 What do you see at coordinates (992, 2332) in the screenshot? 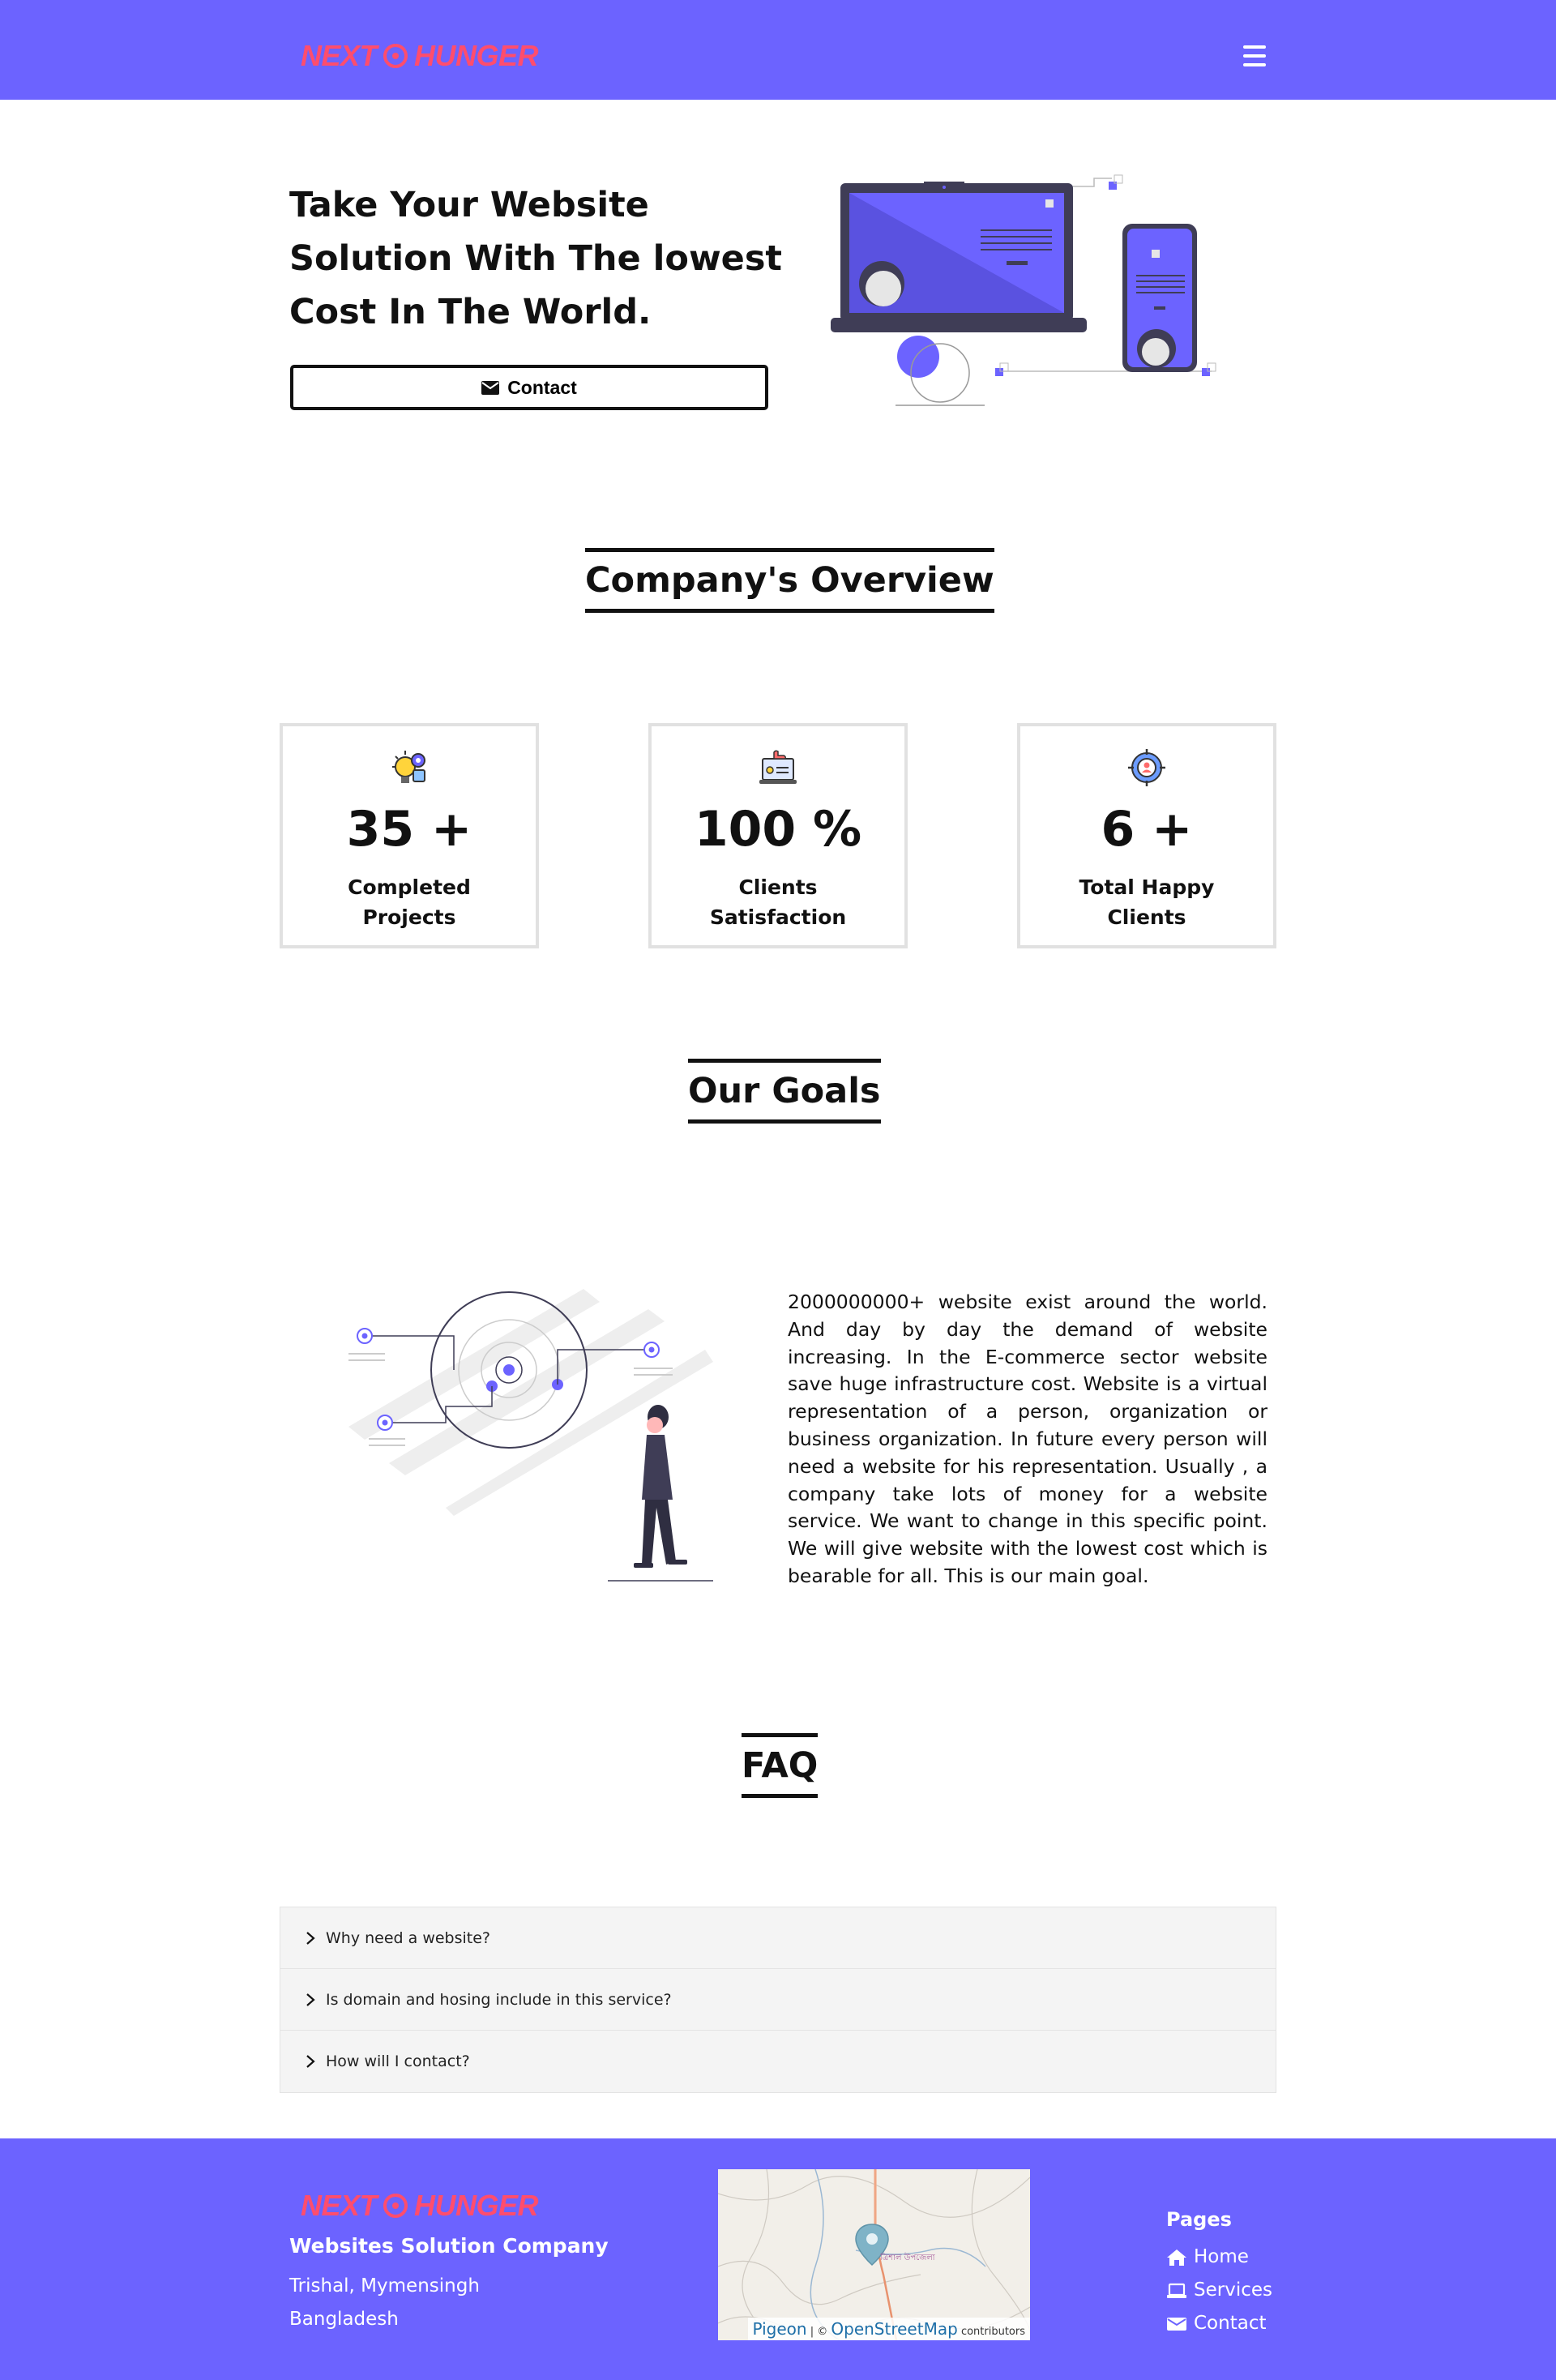
I see `map-attribution-contributors: contributors` at bounding box center [992, 2332].